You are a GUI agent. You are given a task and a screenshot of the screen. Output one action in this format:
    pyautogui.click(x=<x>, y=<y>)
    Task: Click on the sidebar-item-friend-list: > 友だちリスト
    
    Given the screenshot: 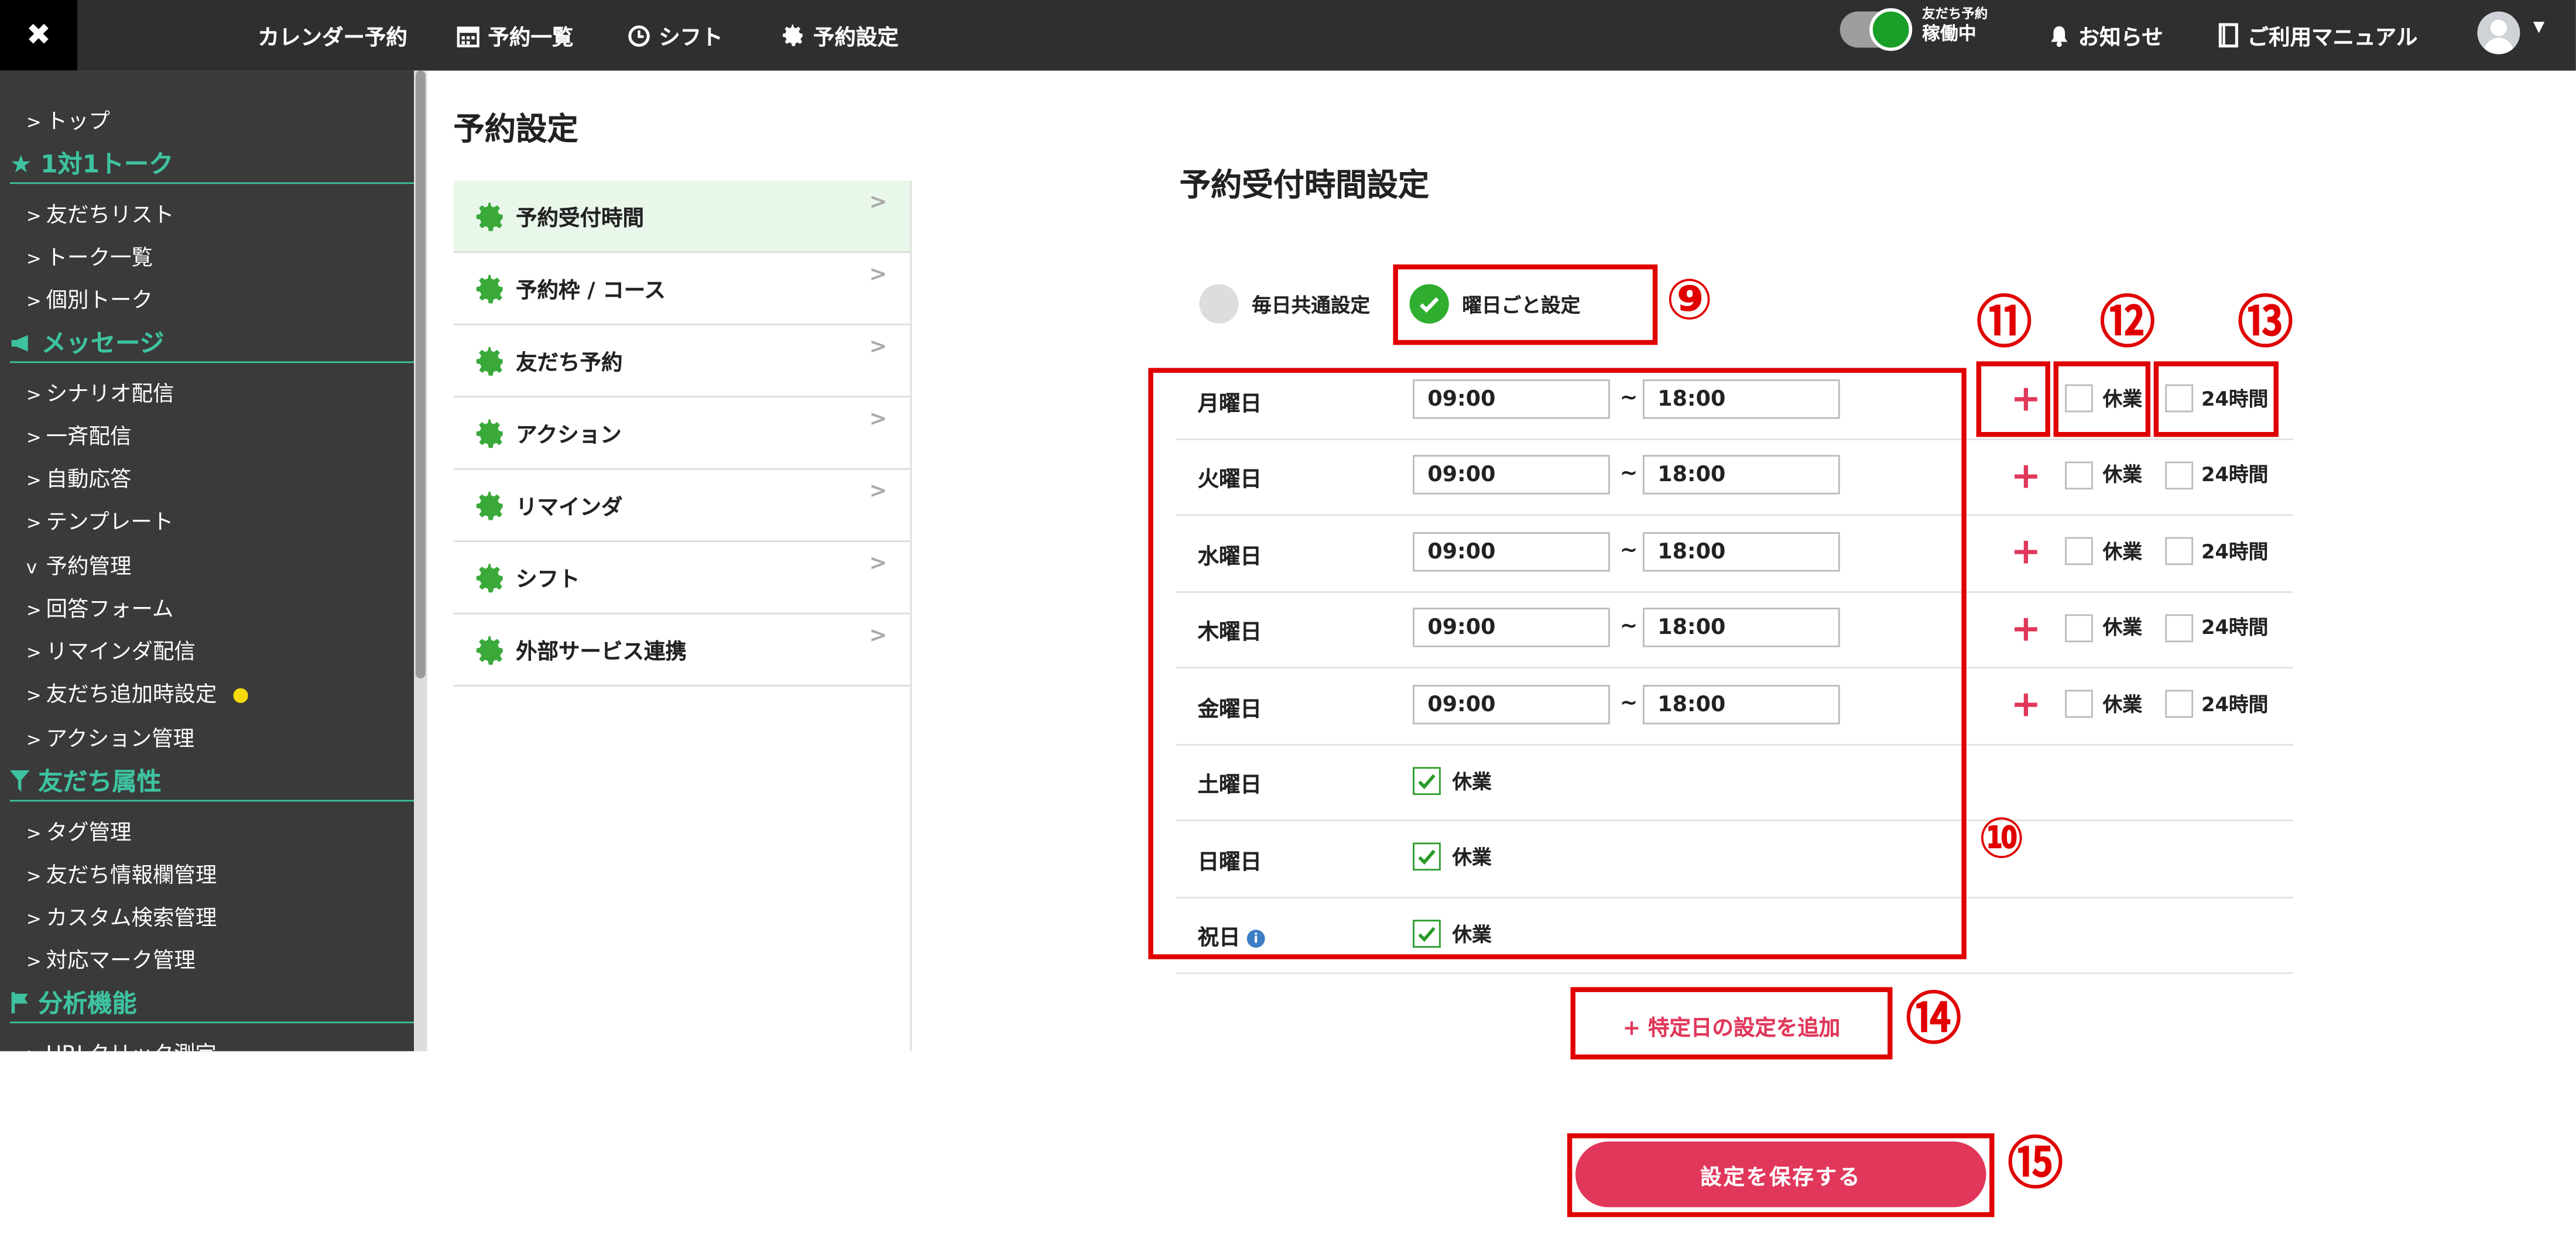 What is the action you would take?
    pyautogui.click(x=100, y=212)
    